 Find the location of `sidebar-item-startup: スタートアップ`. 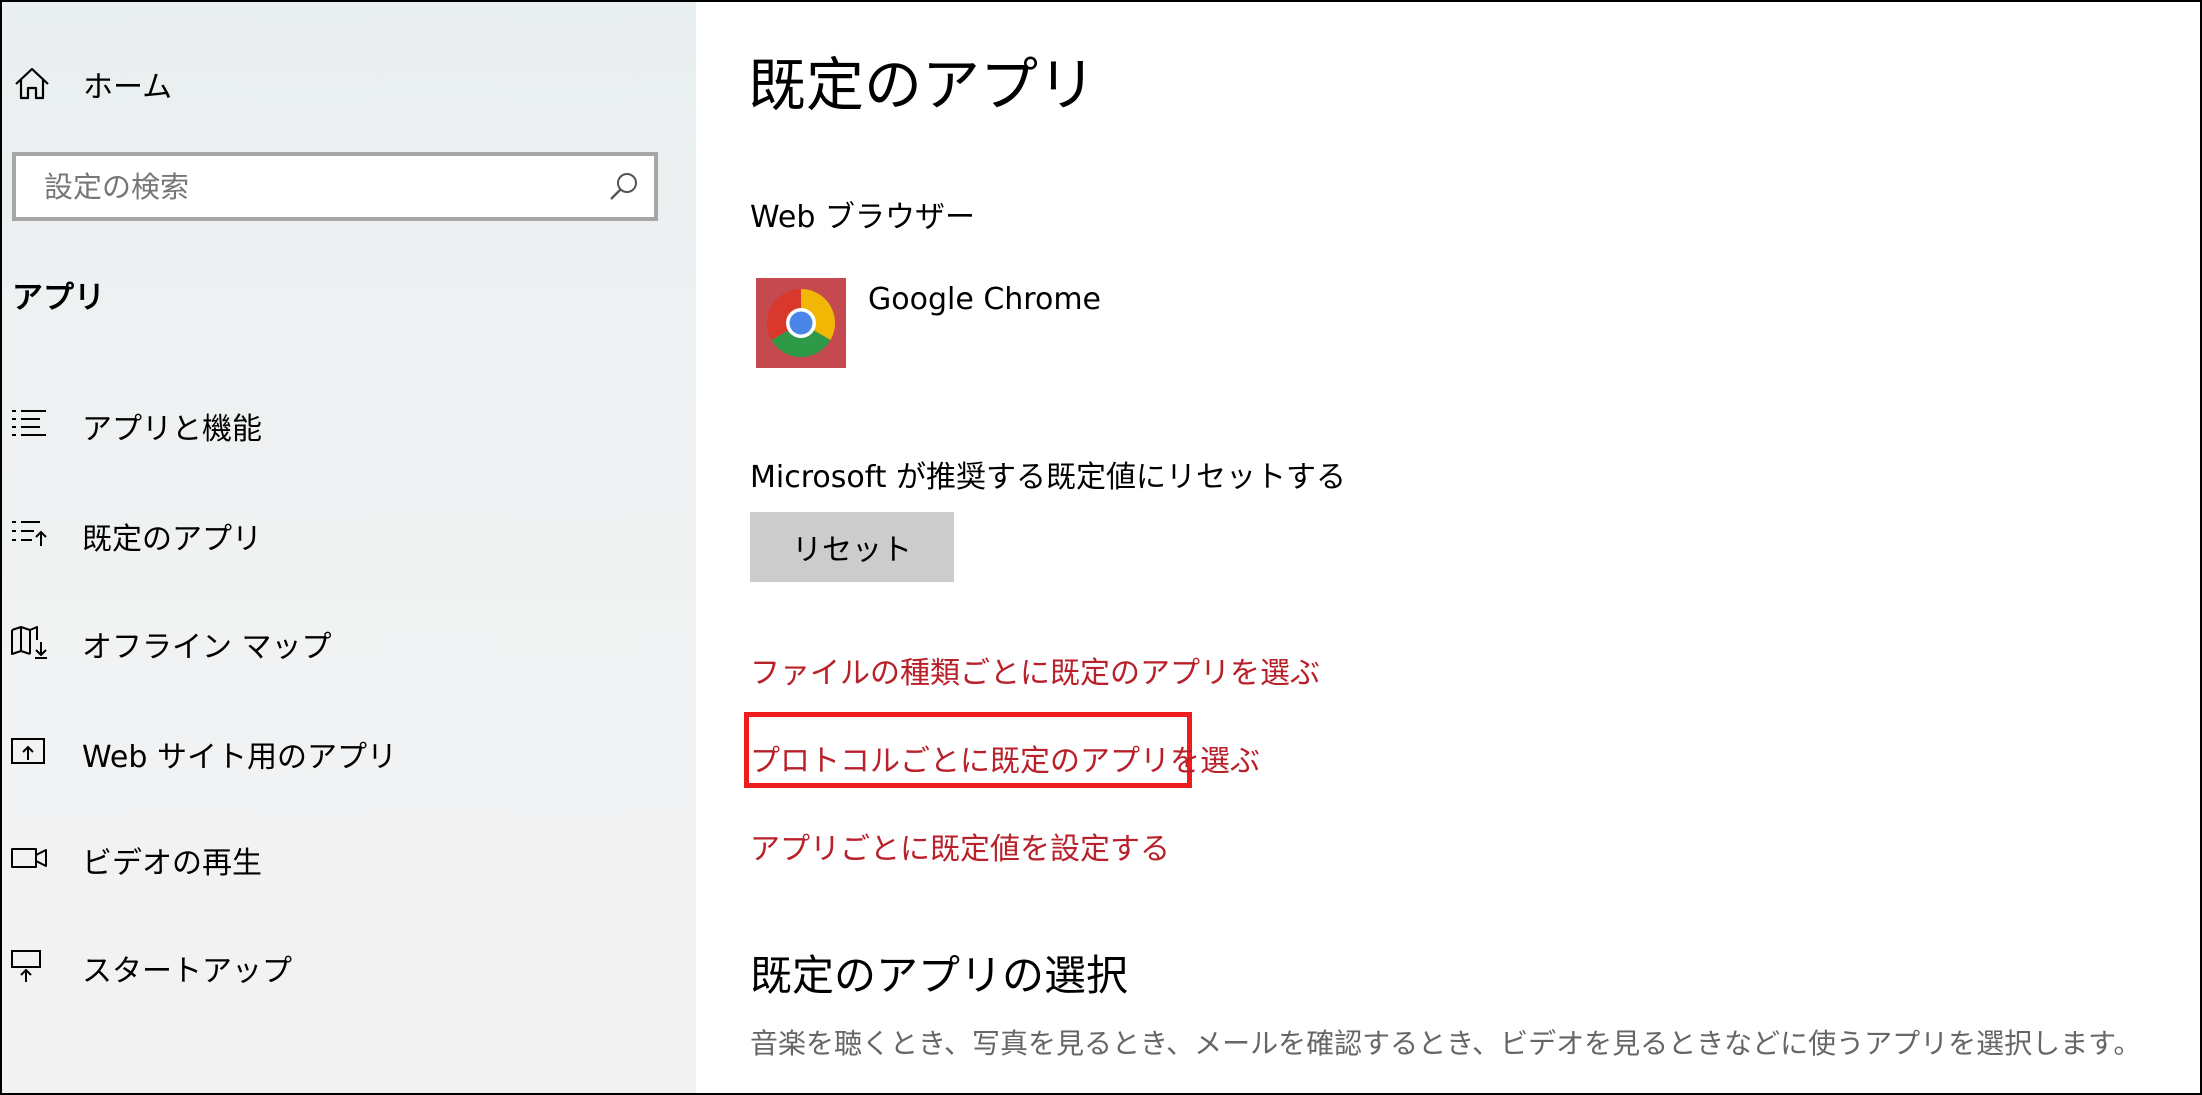

sidebar-item-startup: スタートアップ is located at coordinates (350, 966).